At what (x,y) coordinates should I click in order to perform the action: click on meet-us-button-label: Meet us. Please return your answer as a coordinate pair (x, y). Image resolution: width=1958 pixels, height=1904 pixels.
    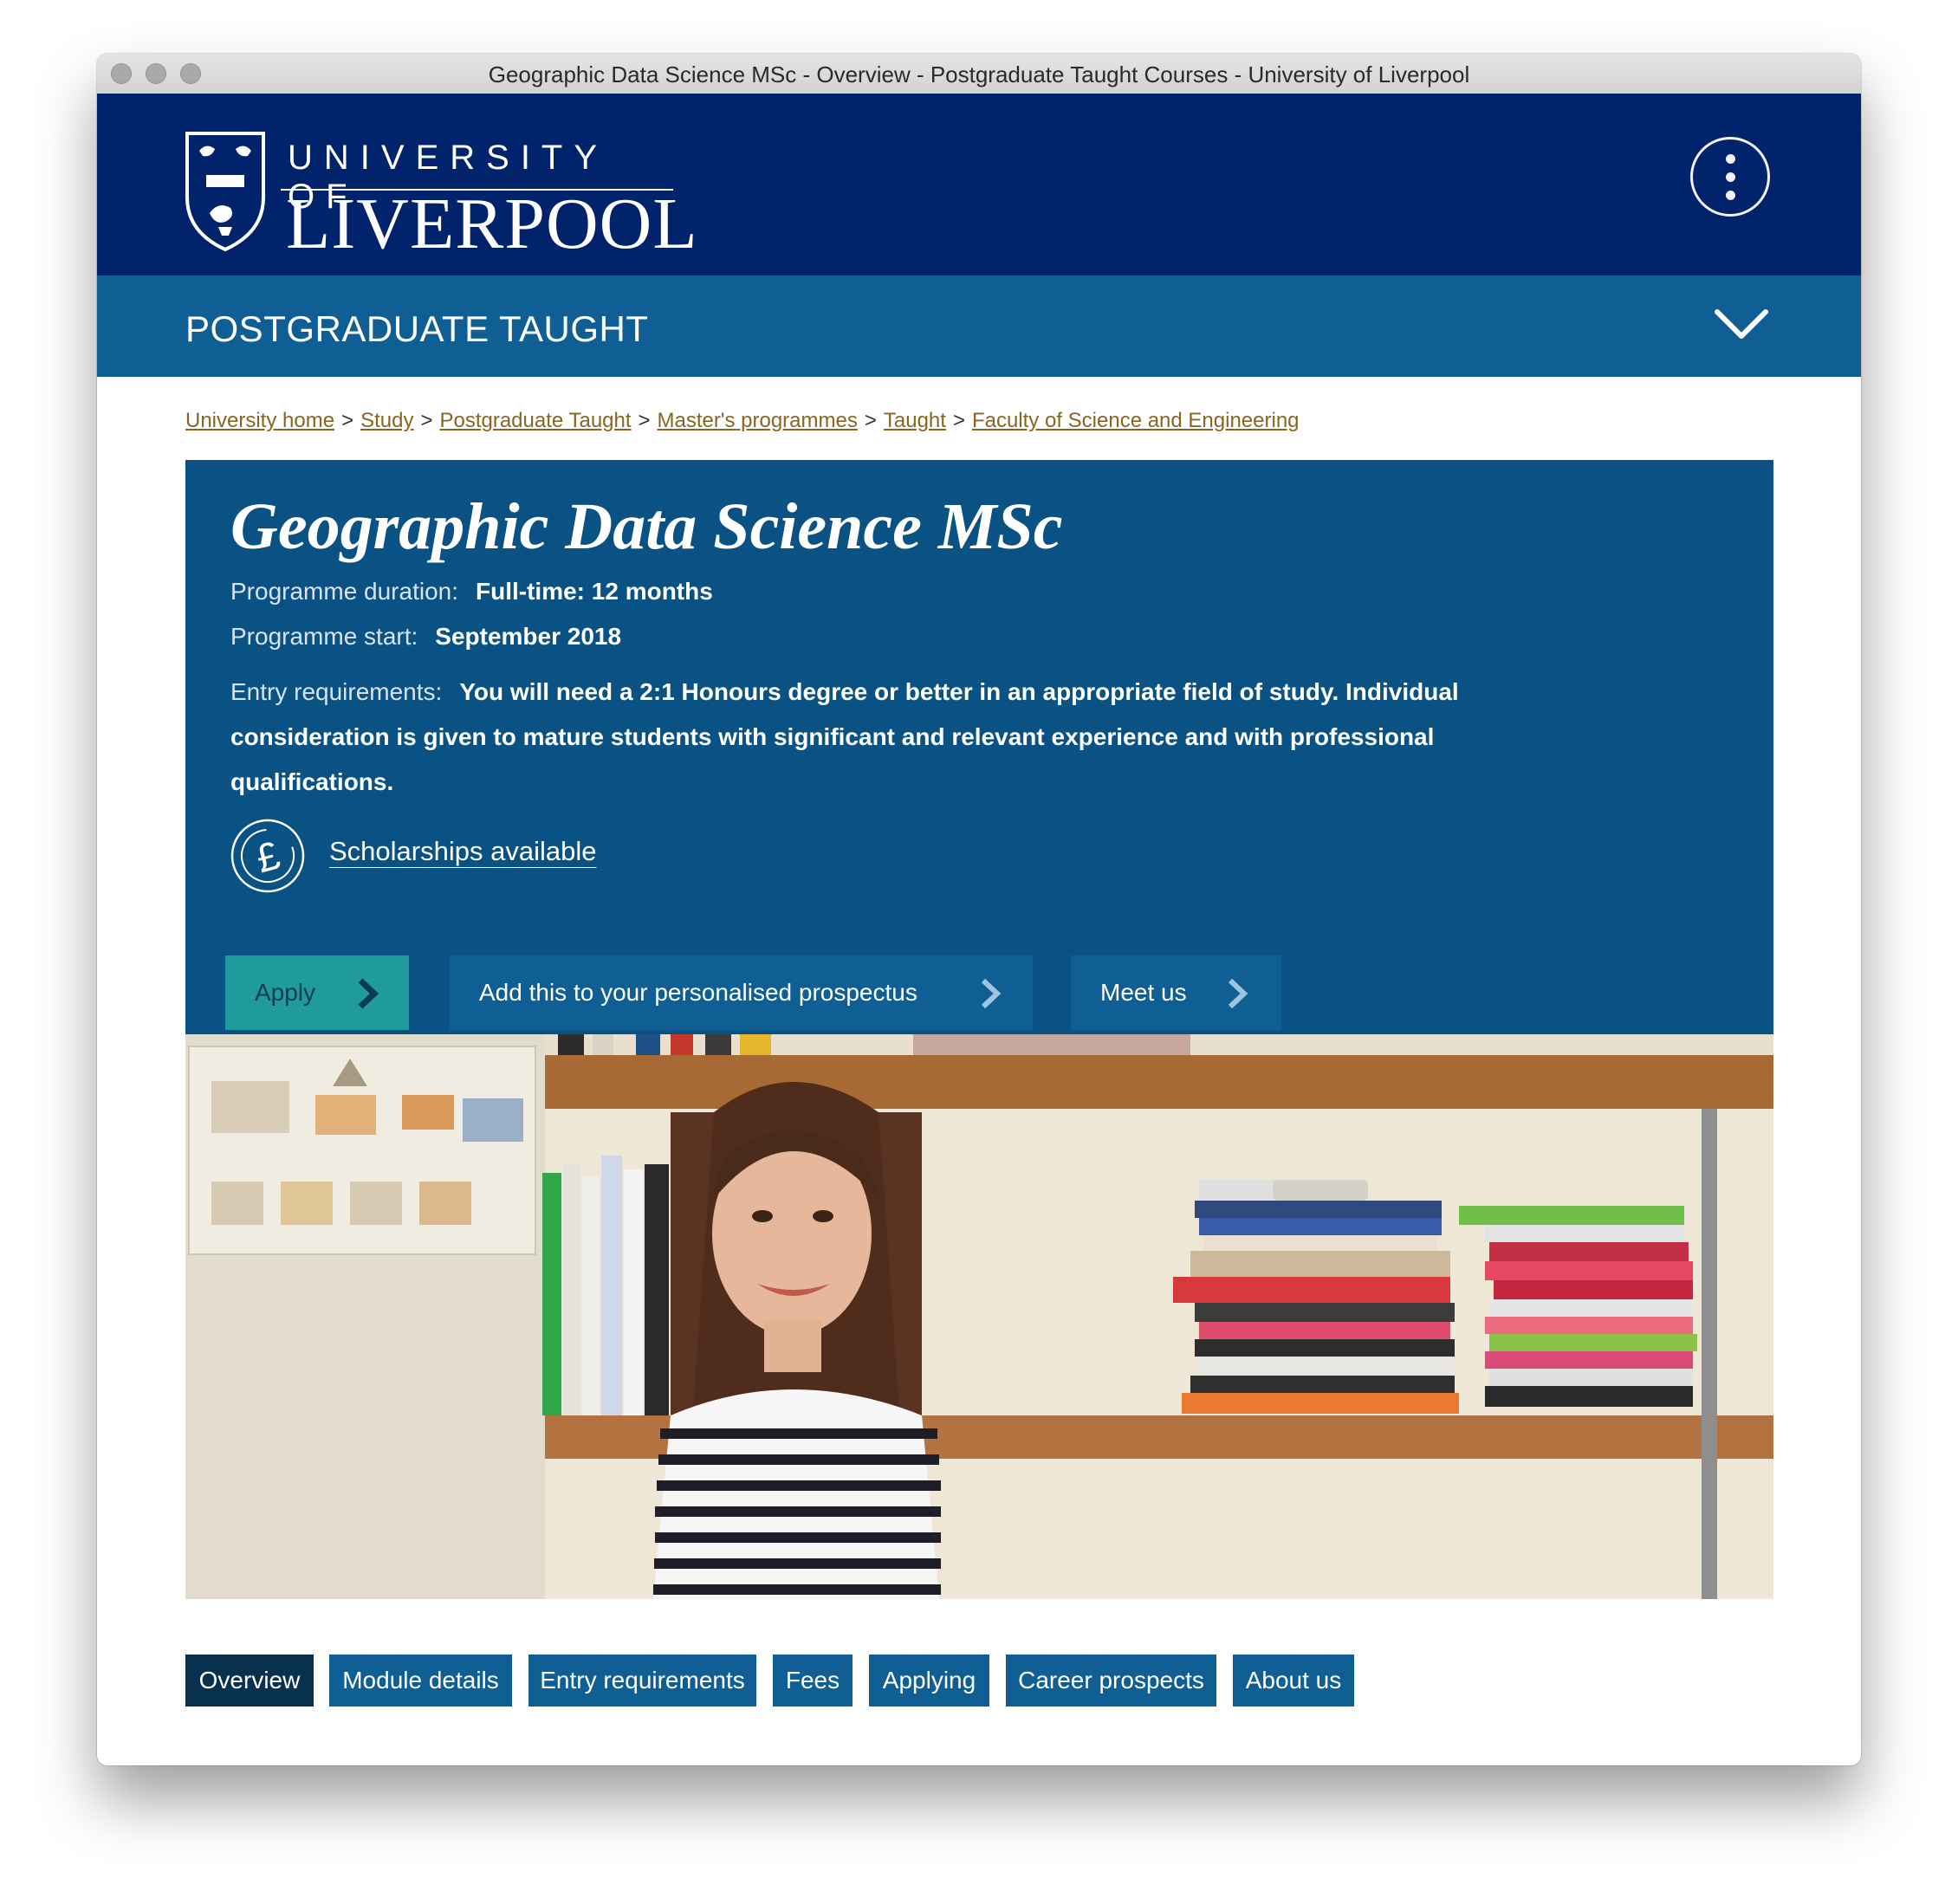
    Looking at the image, I should click on (1143, 992).